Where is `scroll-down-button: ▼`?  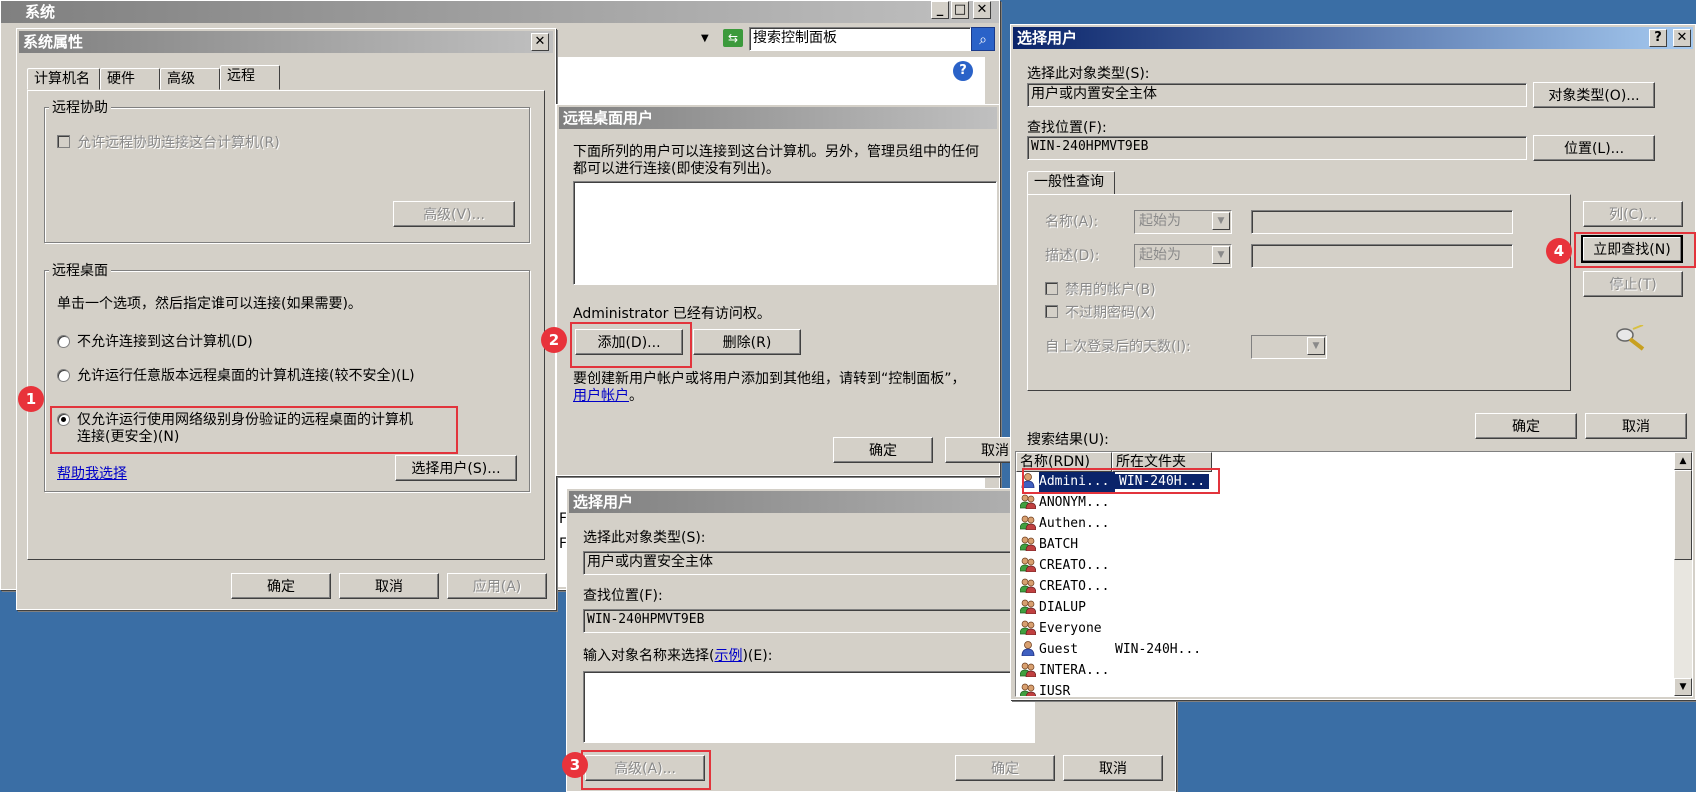
scroll-down-button: ▼ is located at coordinates (1683, 687).